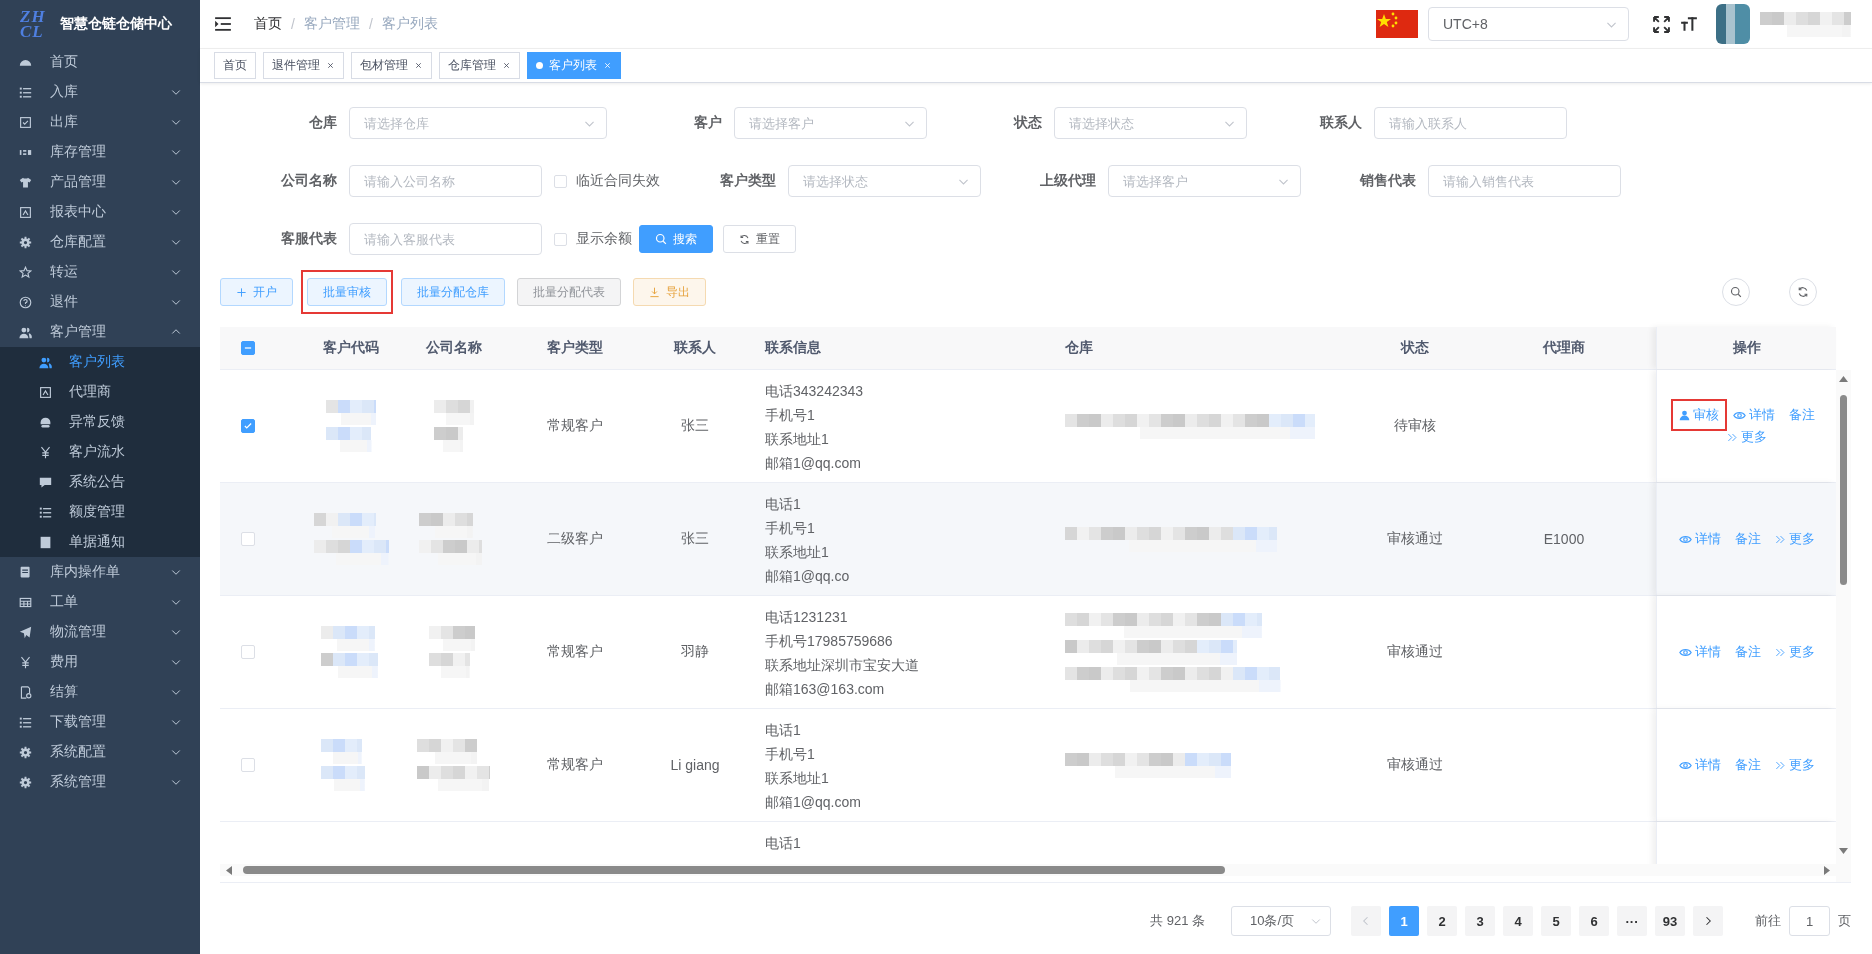 The width and height of the screenshot is (1872, 954). I want to click on page-button: ···, so click(1632, 921).